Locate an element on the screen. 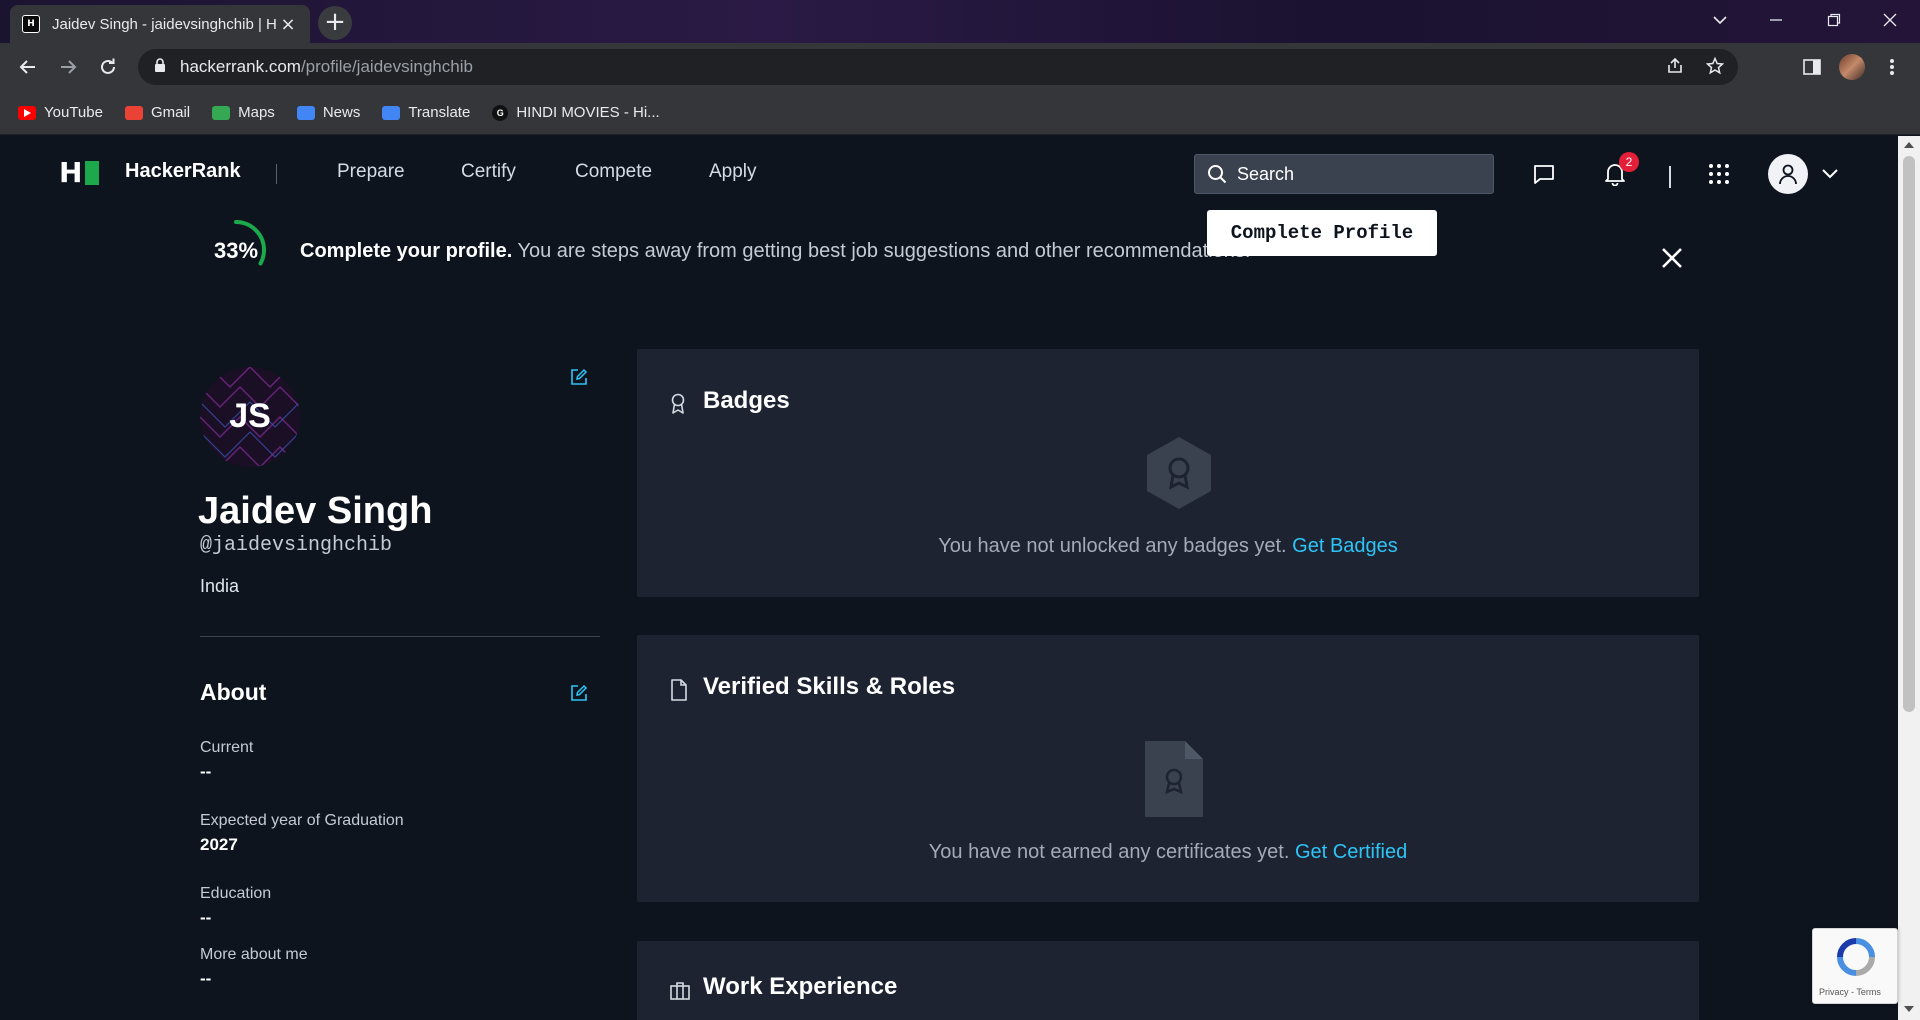  recaptcha-widget: Privacy - Terms is located at coordinates (1855, 966).